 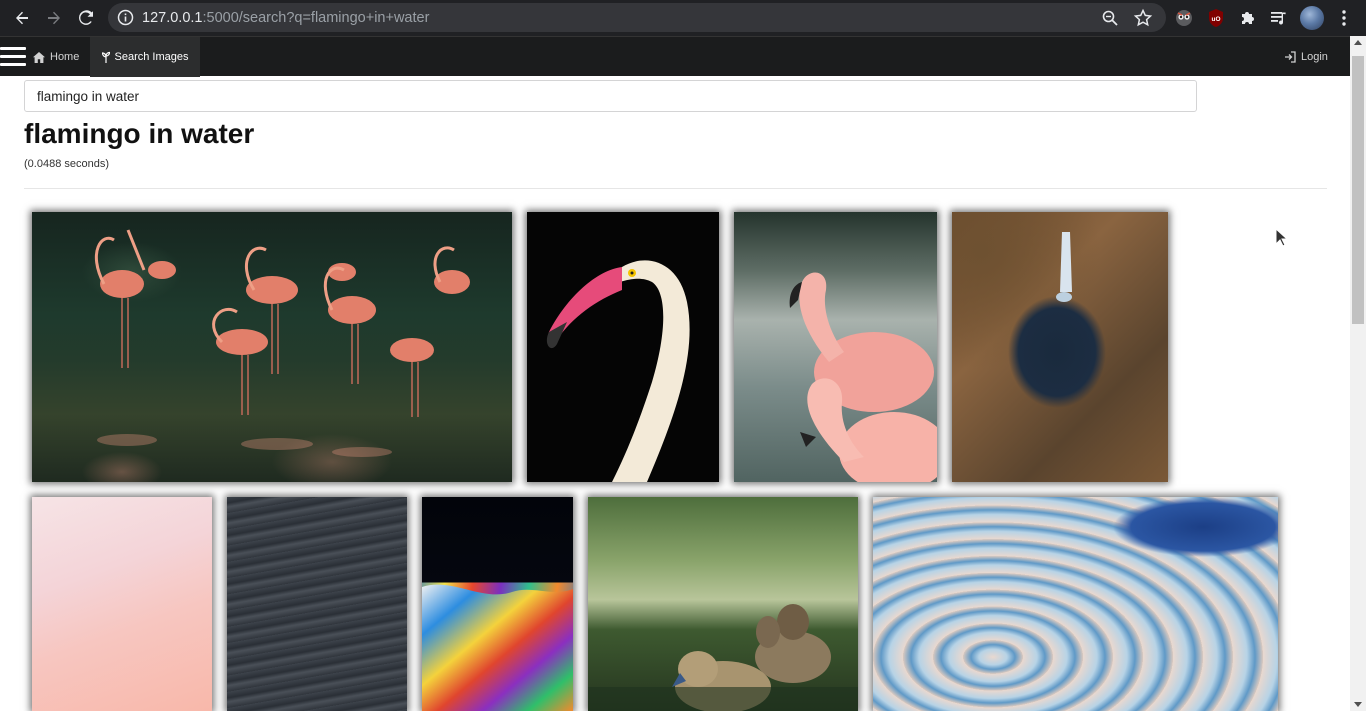 I want to click on page-title: flamingo in water, so click(x=139, y=133).